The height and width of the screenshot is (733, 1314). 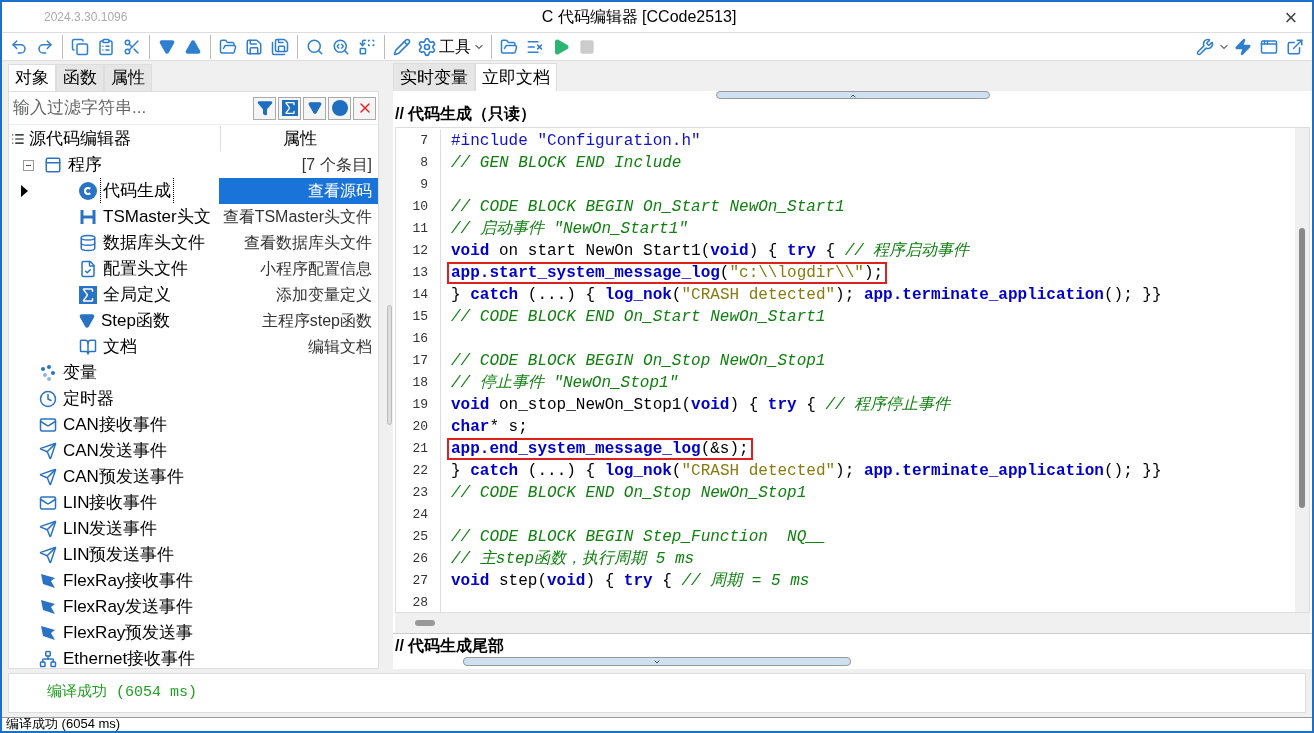 What do you see at coordinates (566, 163) in the screenshot?
I see `code-line: // GEN BLOCK END Include` at bounding box center [566, 163].